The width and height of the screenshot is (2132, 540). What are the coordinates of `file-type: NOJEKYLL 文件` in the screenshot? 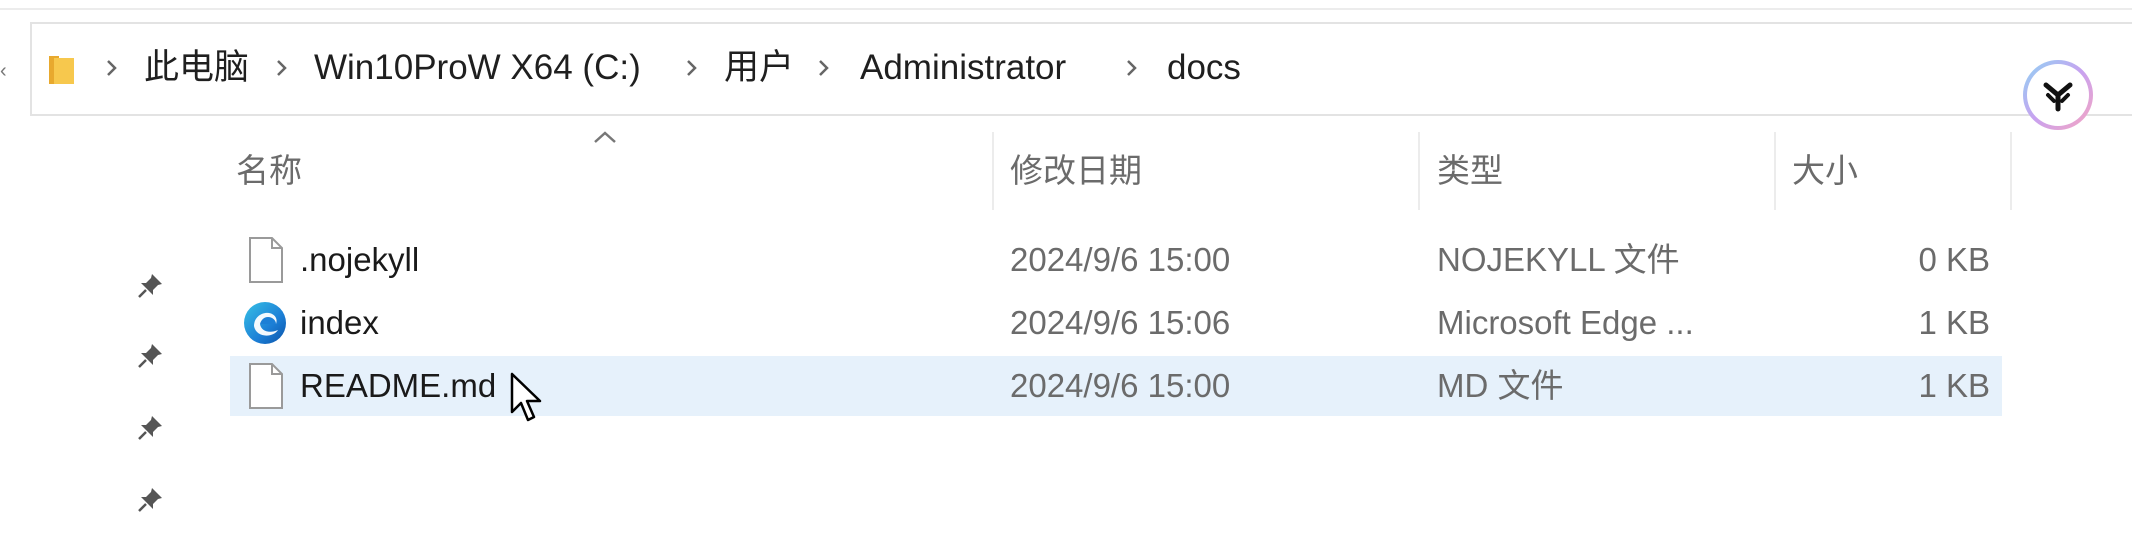 It's located at (1558, 259).